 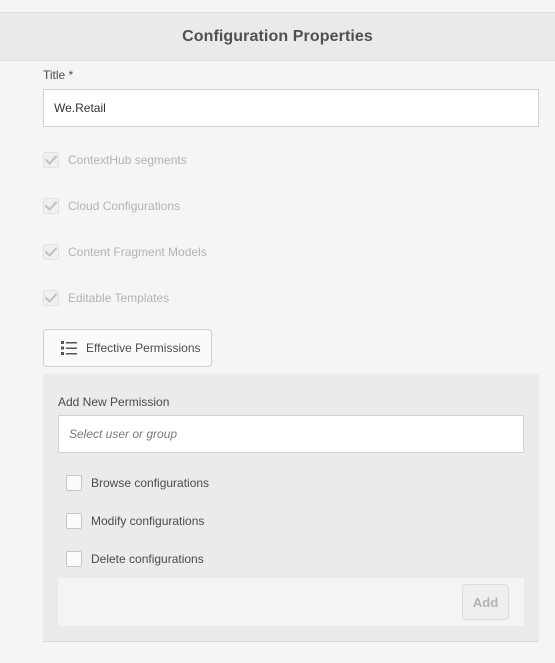 I want to click on contexthub-segments-label: ContextHub segments, so click(x=127, y=160).